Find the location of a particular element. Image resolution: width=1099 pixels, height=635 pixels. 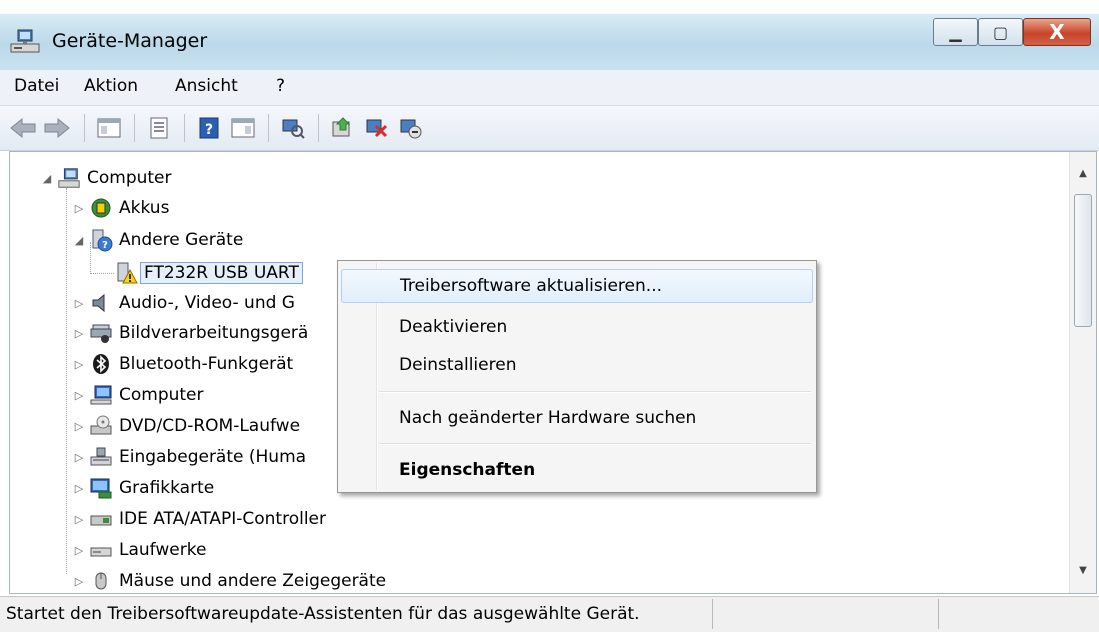

tree-item-ide: ▷ IDE ATA/ATAPI-Controller is located at coordinates (199, 519).